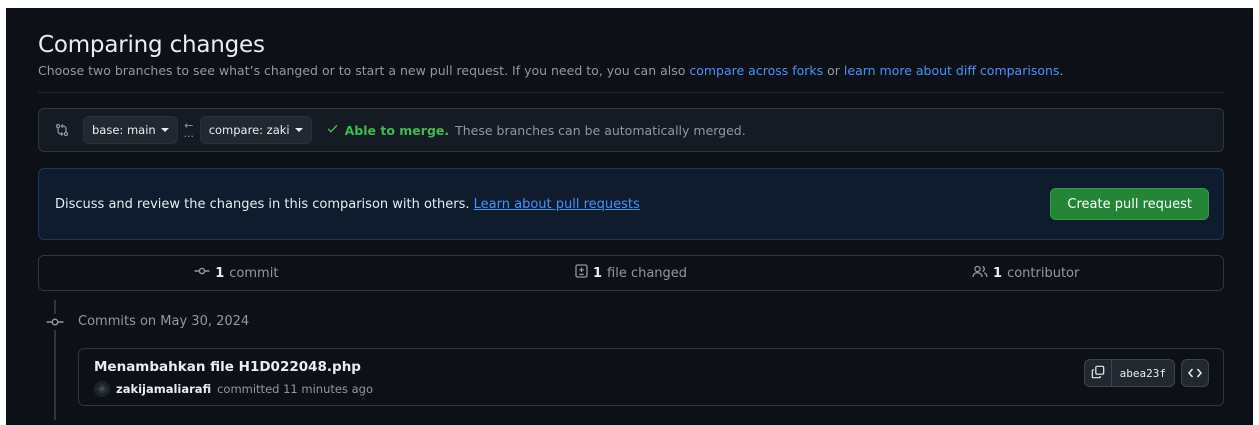 Image resolution: width=1259 pixels, height=425 pixels. Describe the element at coordinates (102, 389) in the screenshot. I see `avatar` at that location.